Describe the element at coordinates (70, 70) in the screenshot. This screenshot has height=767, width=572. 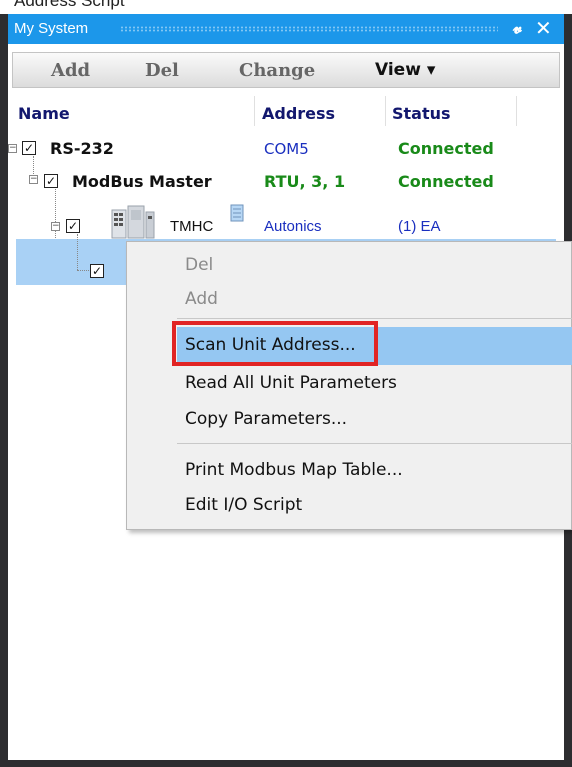
I see `add-button: Add` at that location.